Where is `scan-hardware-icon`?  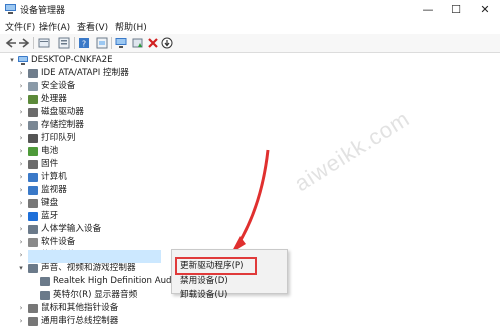 scan-hardware-icon is located at coordinates (121, 43).